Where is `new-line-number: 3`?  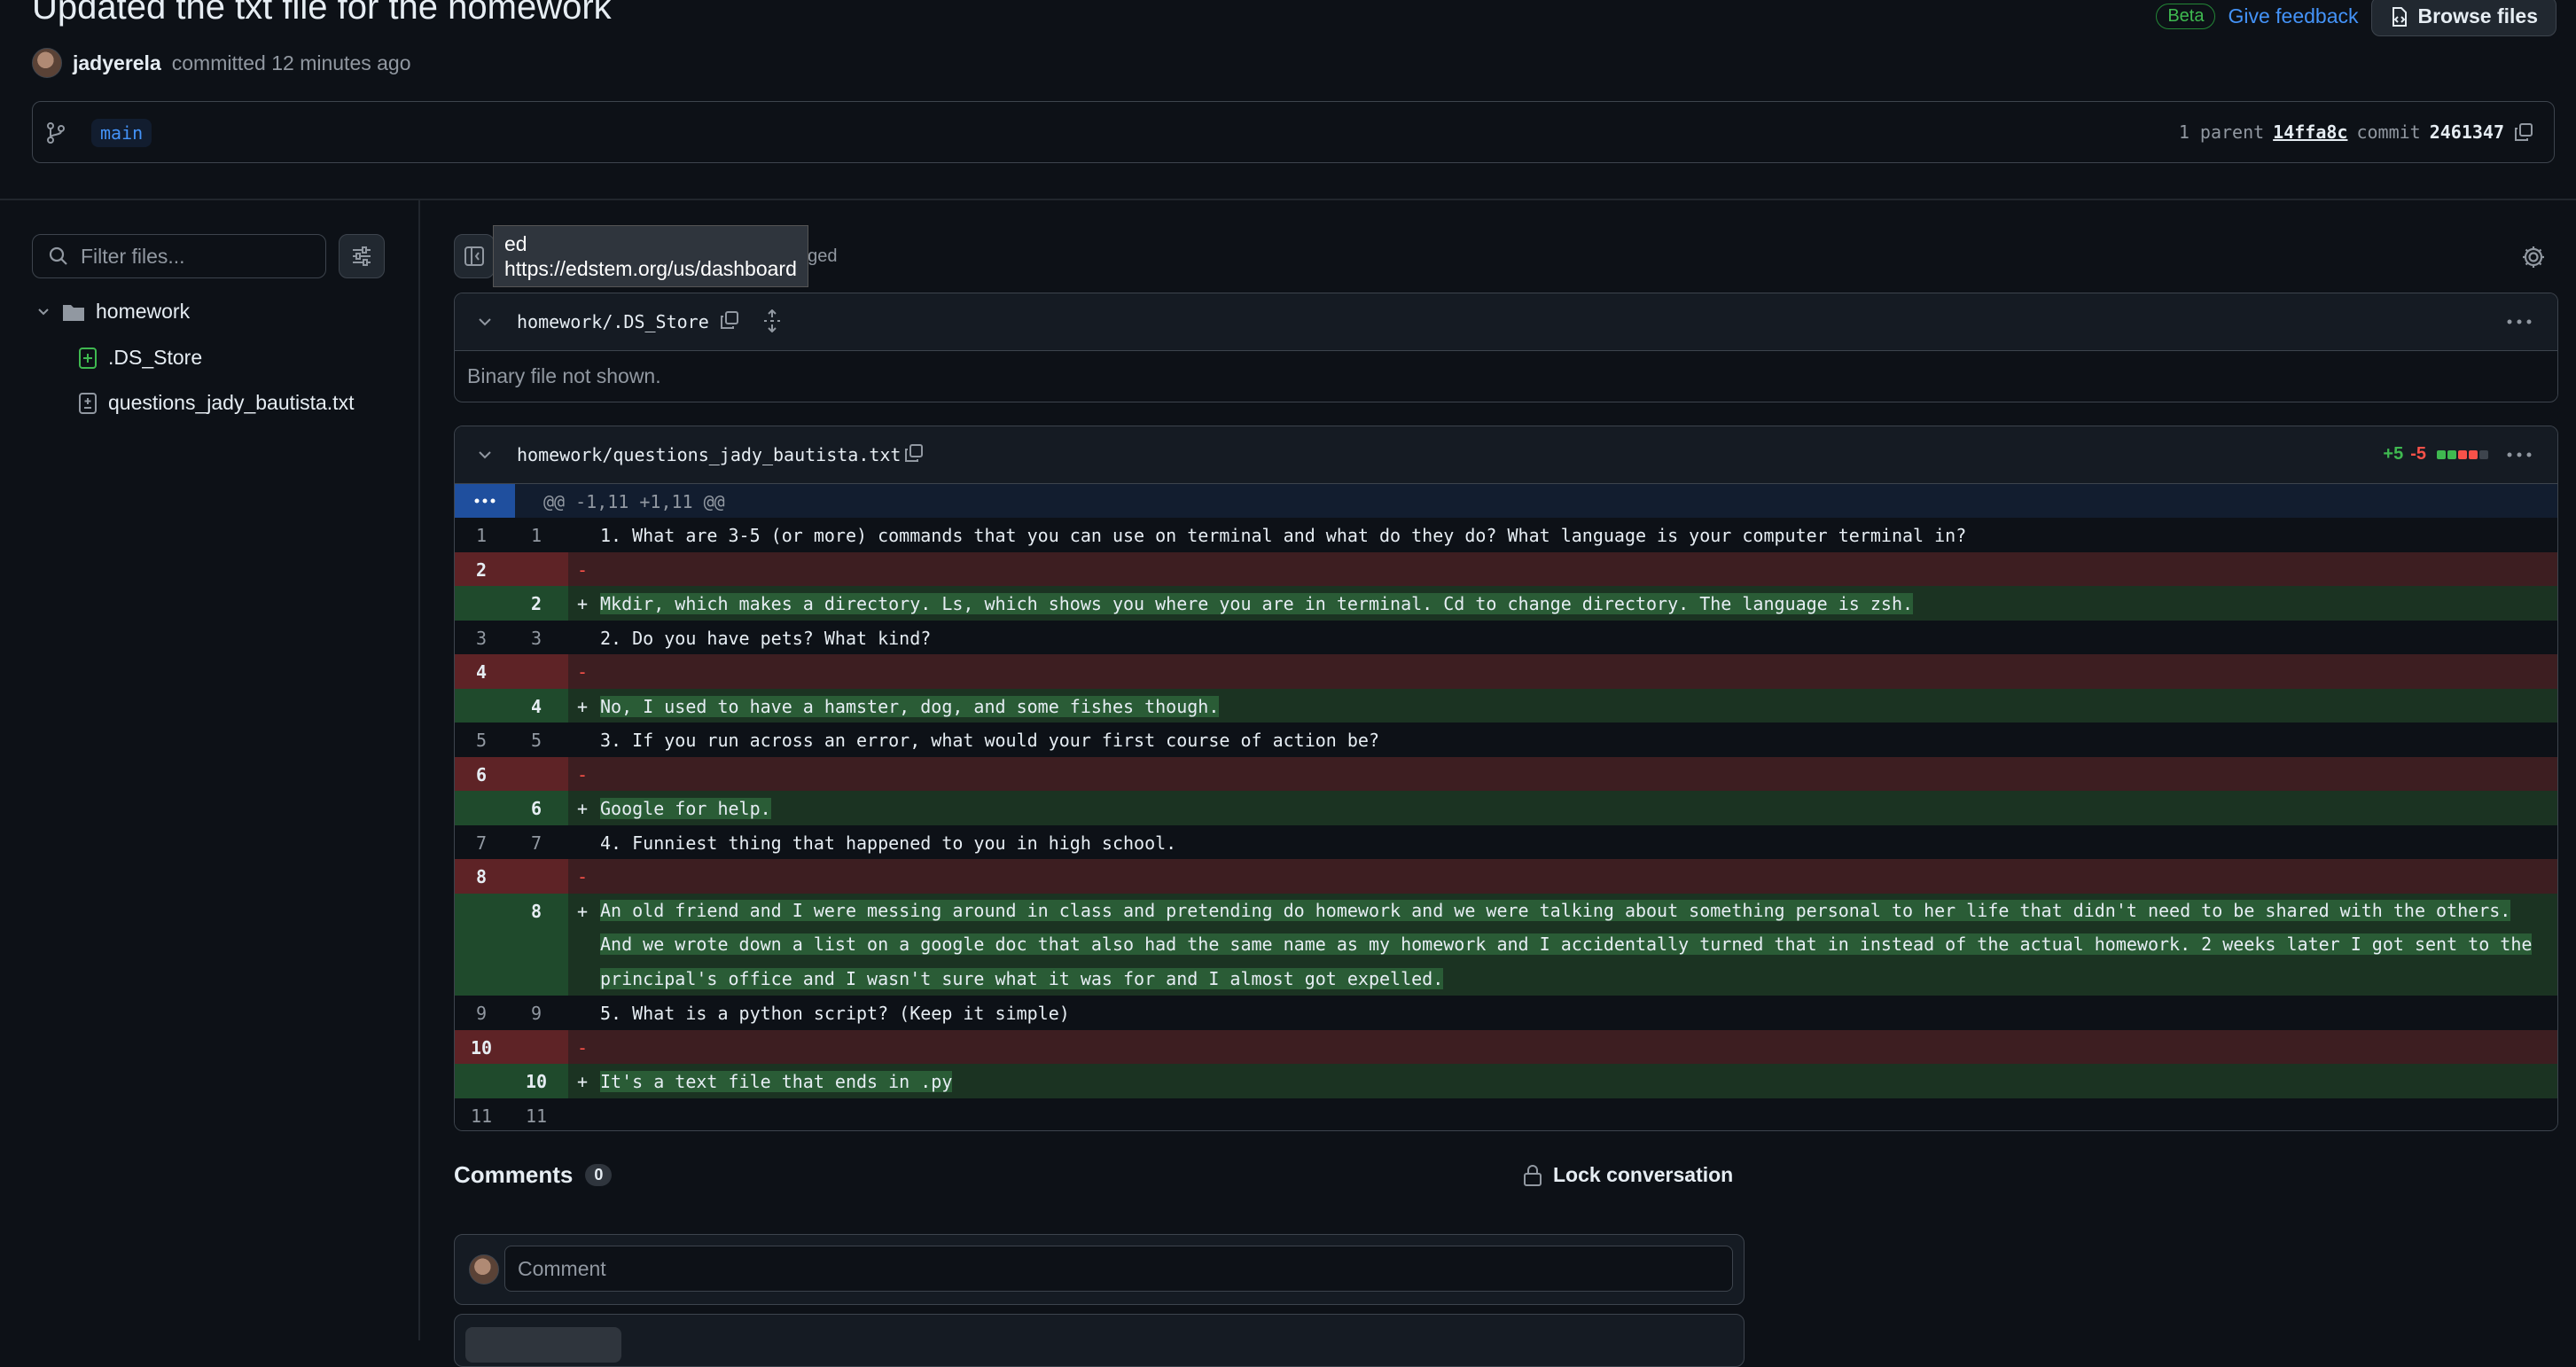 new-line-number: 3 is located at coordinates (536, 638).